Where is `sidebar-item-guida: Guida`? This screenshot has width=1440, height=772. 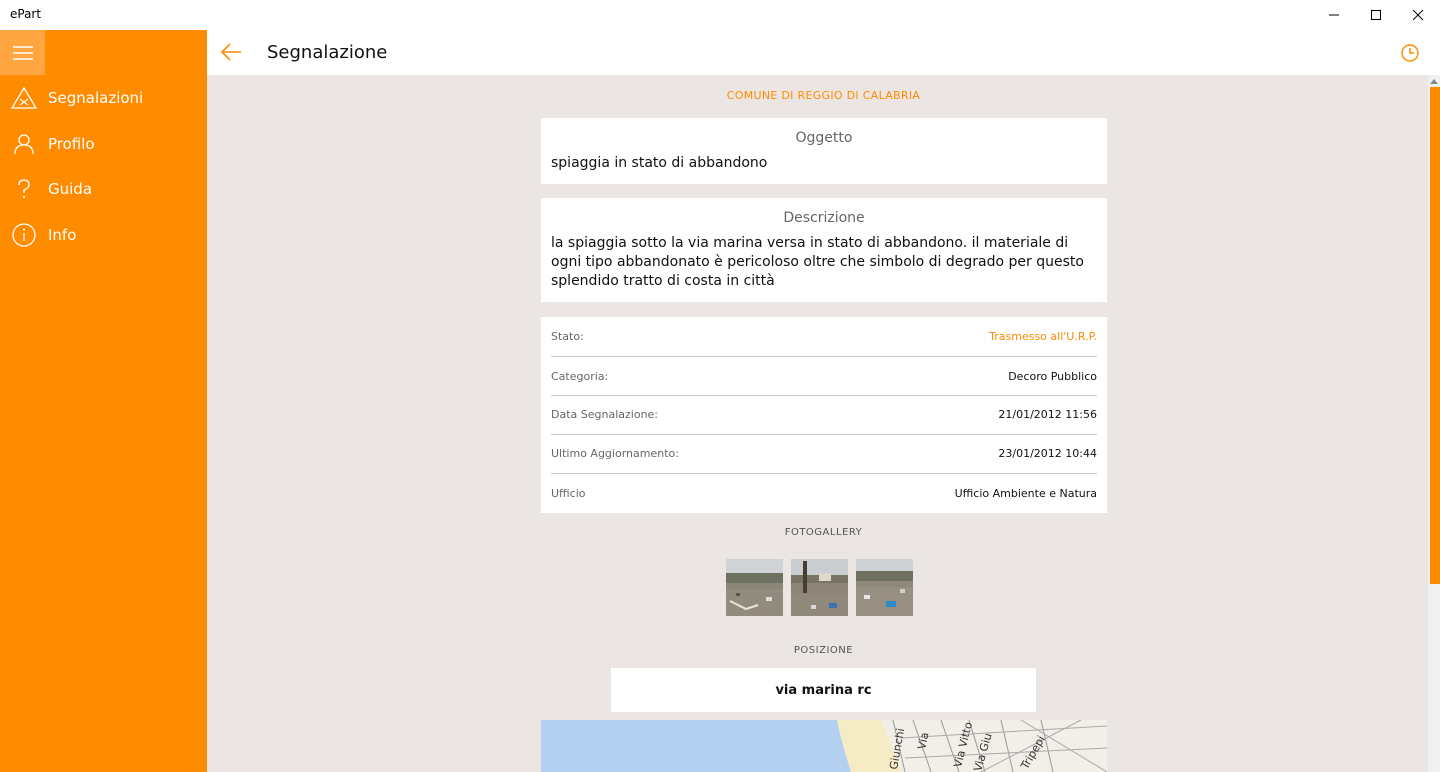 sidebar-item-guida: Guida is located at coordinates (103, 189).